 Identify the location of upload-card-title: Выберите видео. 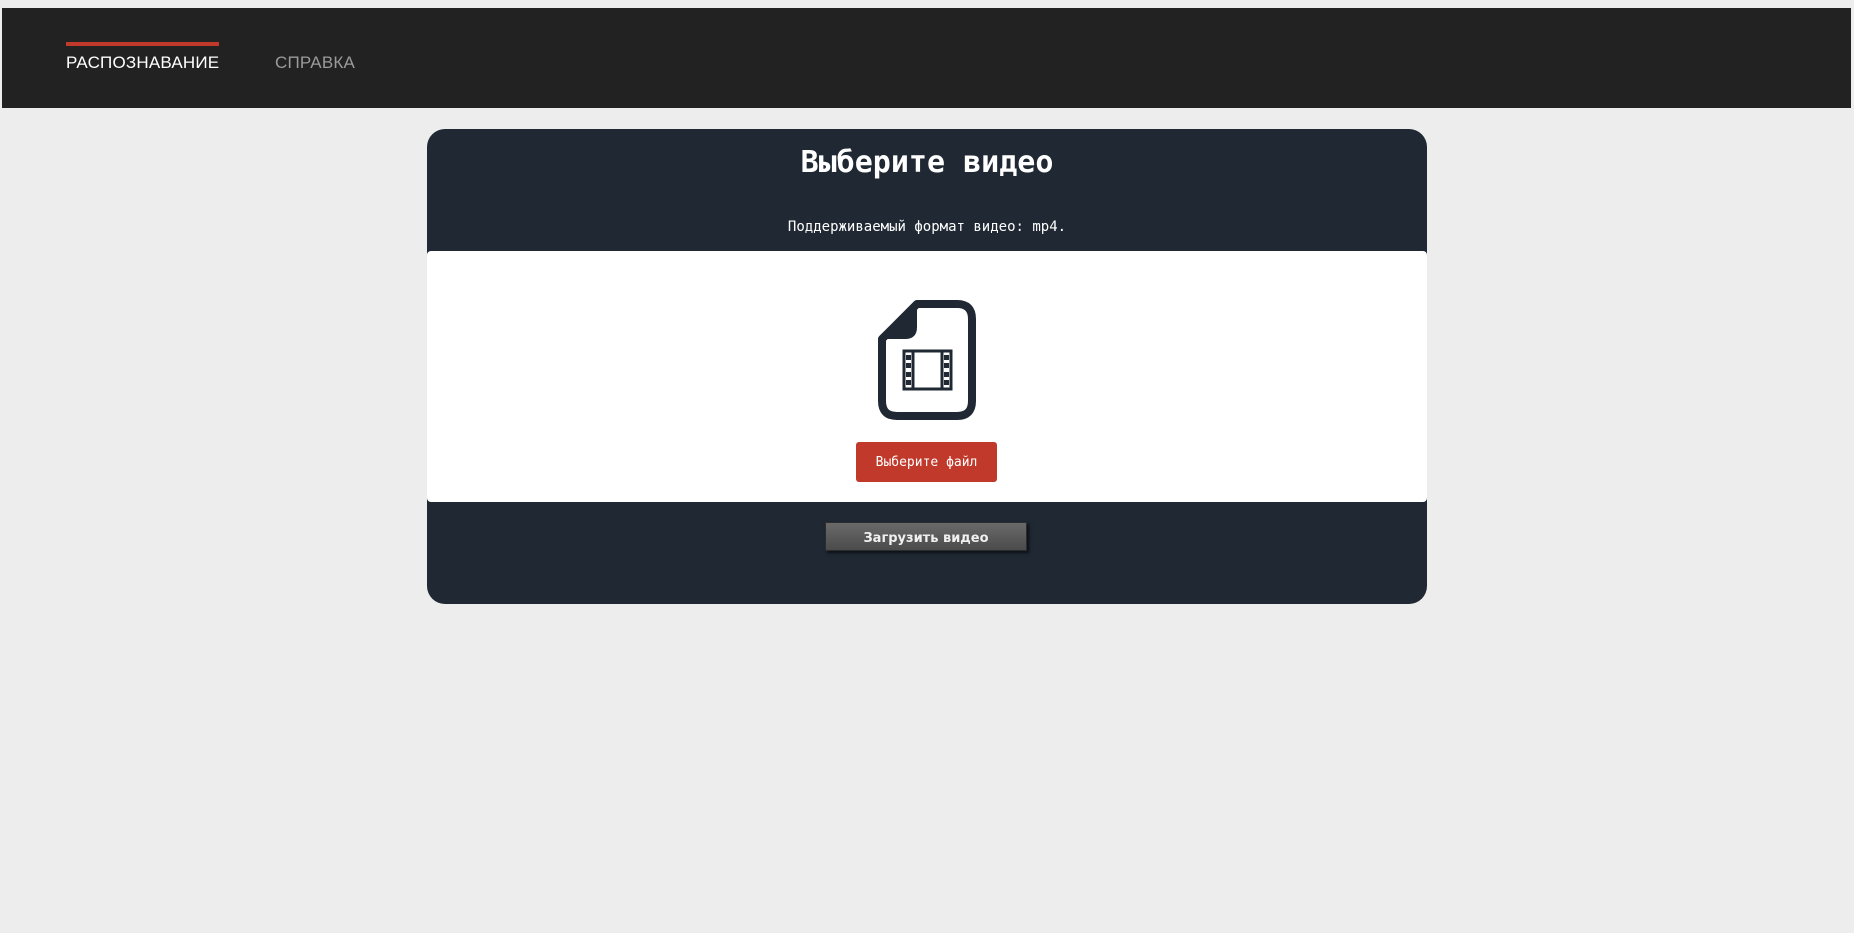
(927, 162).